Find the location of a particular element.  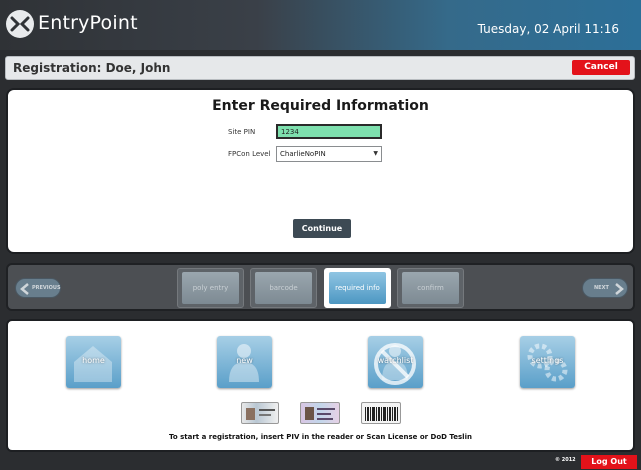

step-label: required info is located at coordinates (357, 288).